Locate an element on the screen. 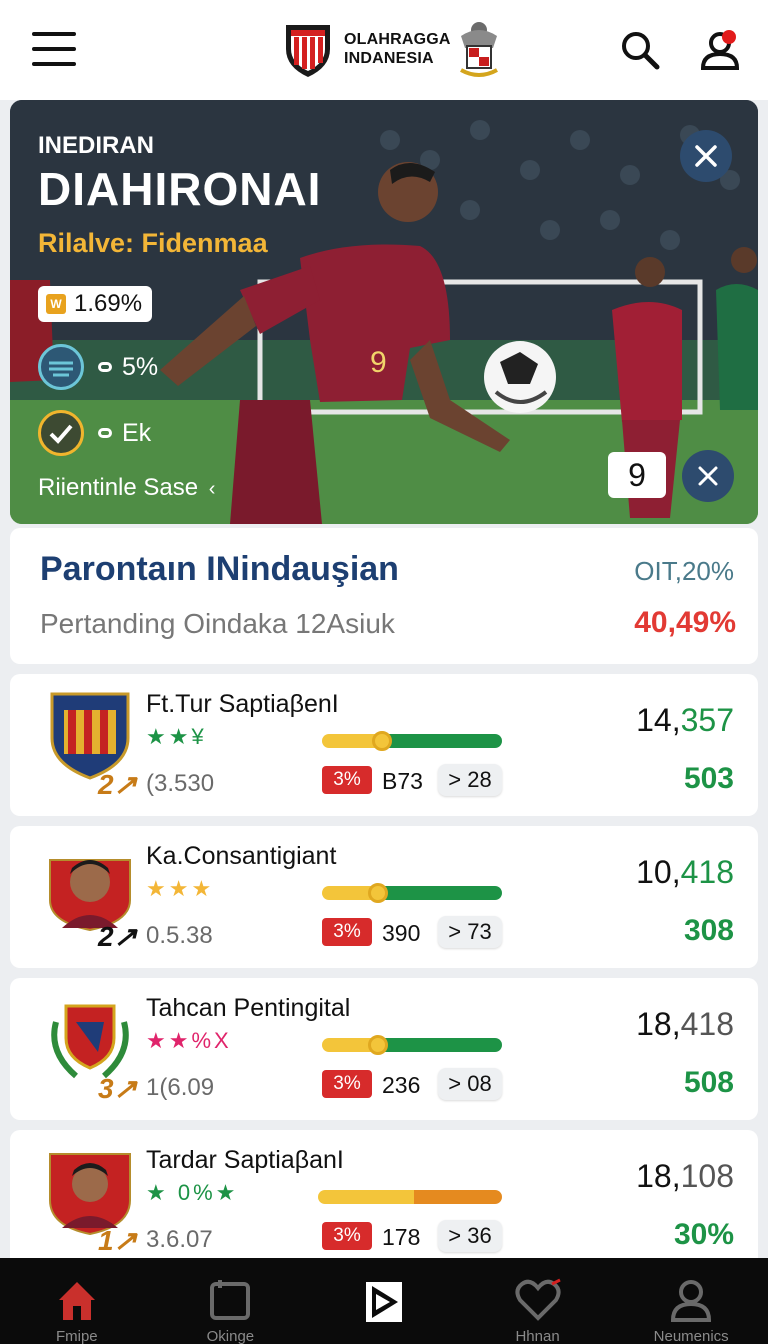 This screenshot has height=1344, width=768. hero-row-chart: 5% is located at coordinates (98, 367).